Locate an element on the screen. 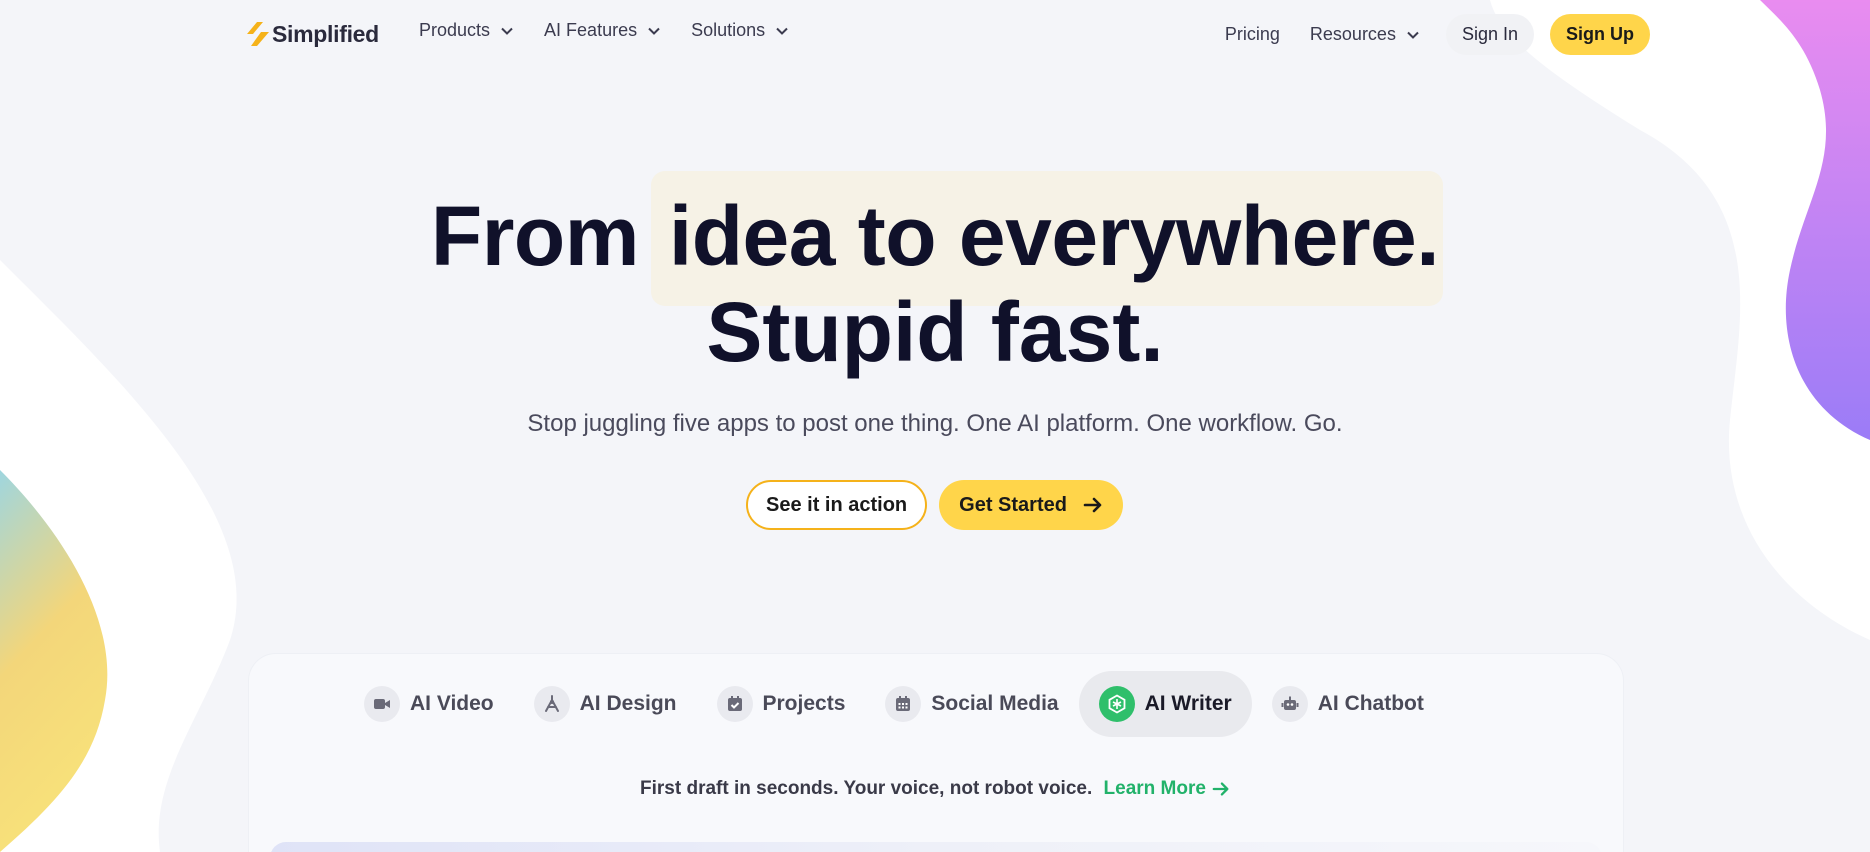 The width and height of the screenshot is (1870, 852). video-camera-icon is located at coordinates (382, 704).